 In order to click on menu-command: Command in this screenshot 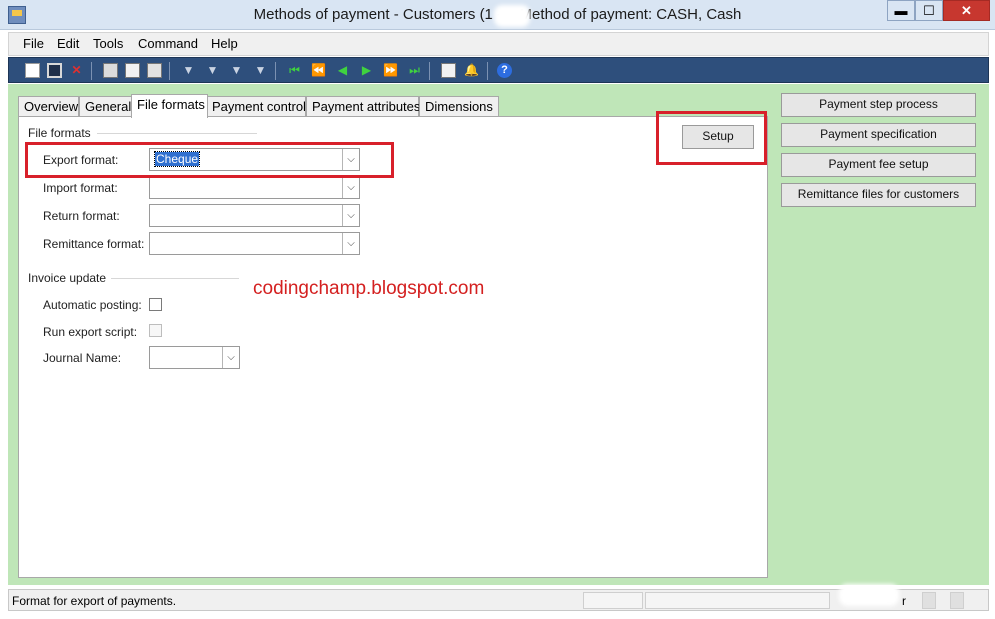, I will do `click(168, 43)`.